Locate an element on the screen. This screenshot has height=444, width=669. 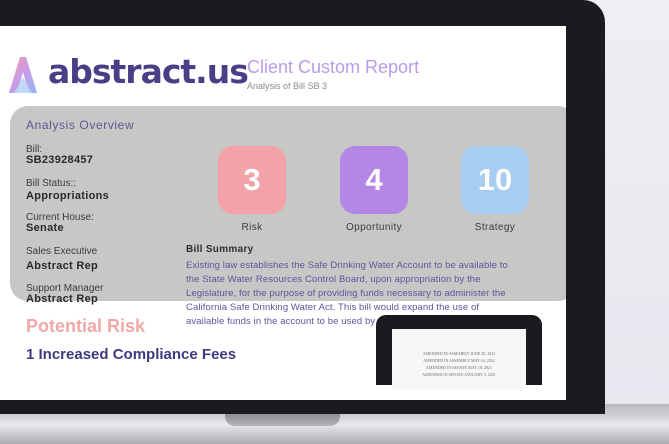
current-house-value: Senate is located at coordinates (45, 228).